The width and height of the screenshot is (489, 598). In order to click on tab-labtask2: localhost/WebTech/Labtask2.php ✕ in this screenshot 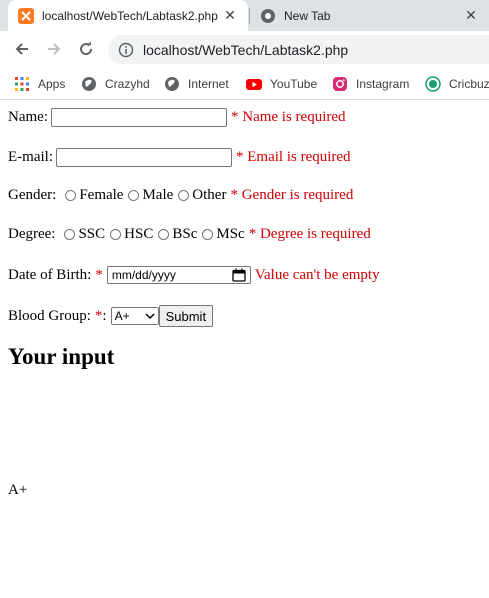, I will do `click(128, 15)`.